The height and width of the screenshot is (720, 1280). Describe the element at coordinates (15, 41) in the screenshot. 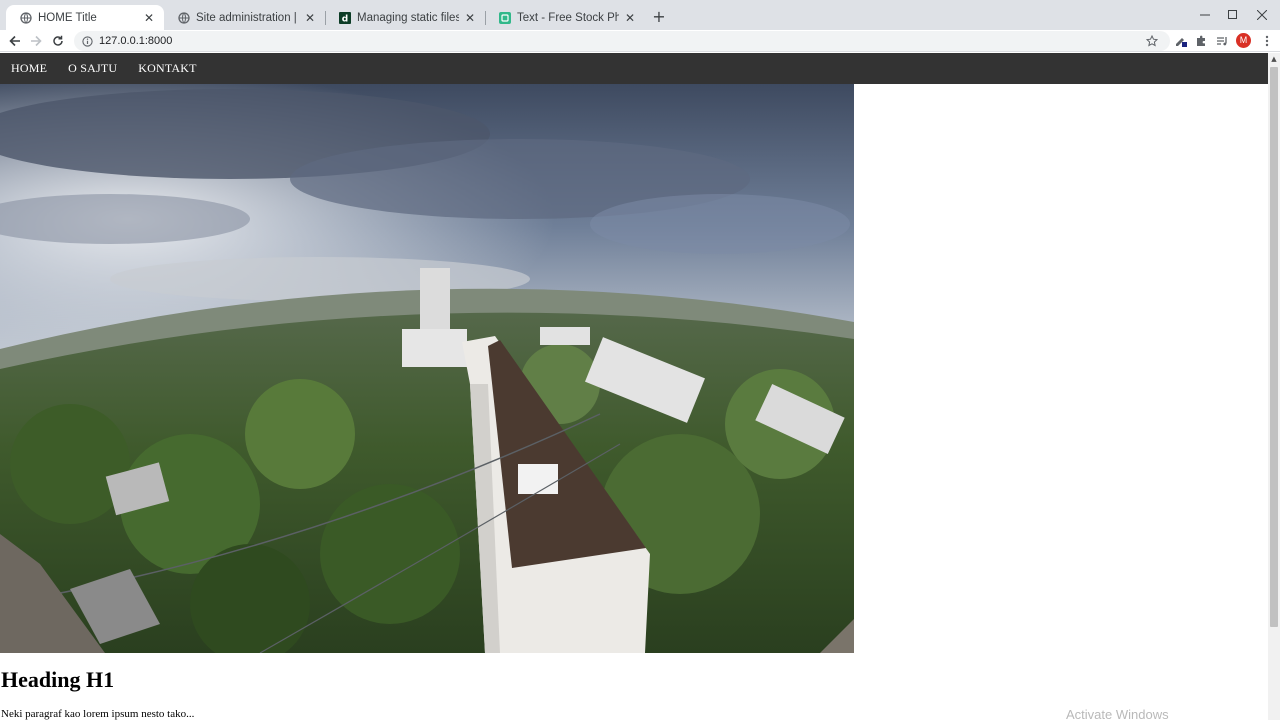

I see `back-button` at that location.